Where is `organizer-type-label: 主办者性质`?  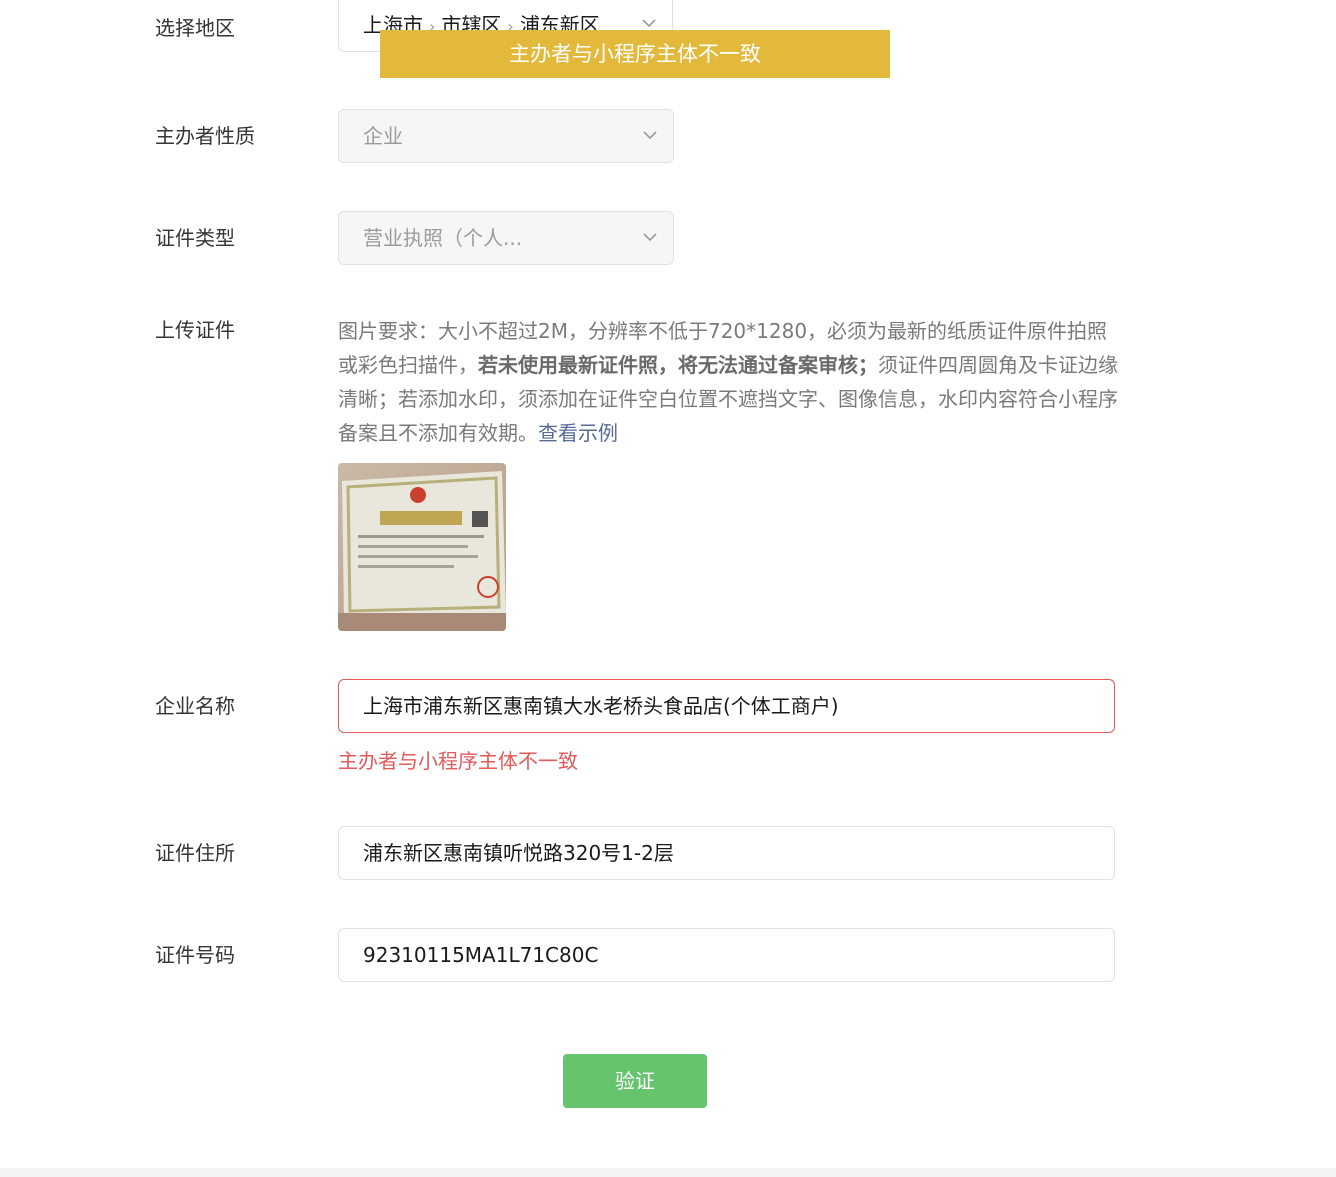 organizer-type-label: 主办者性质 is located at coordinates (205, 136).